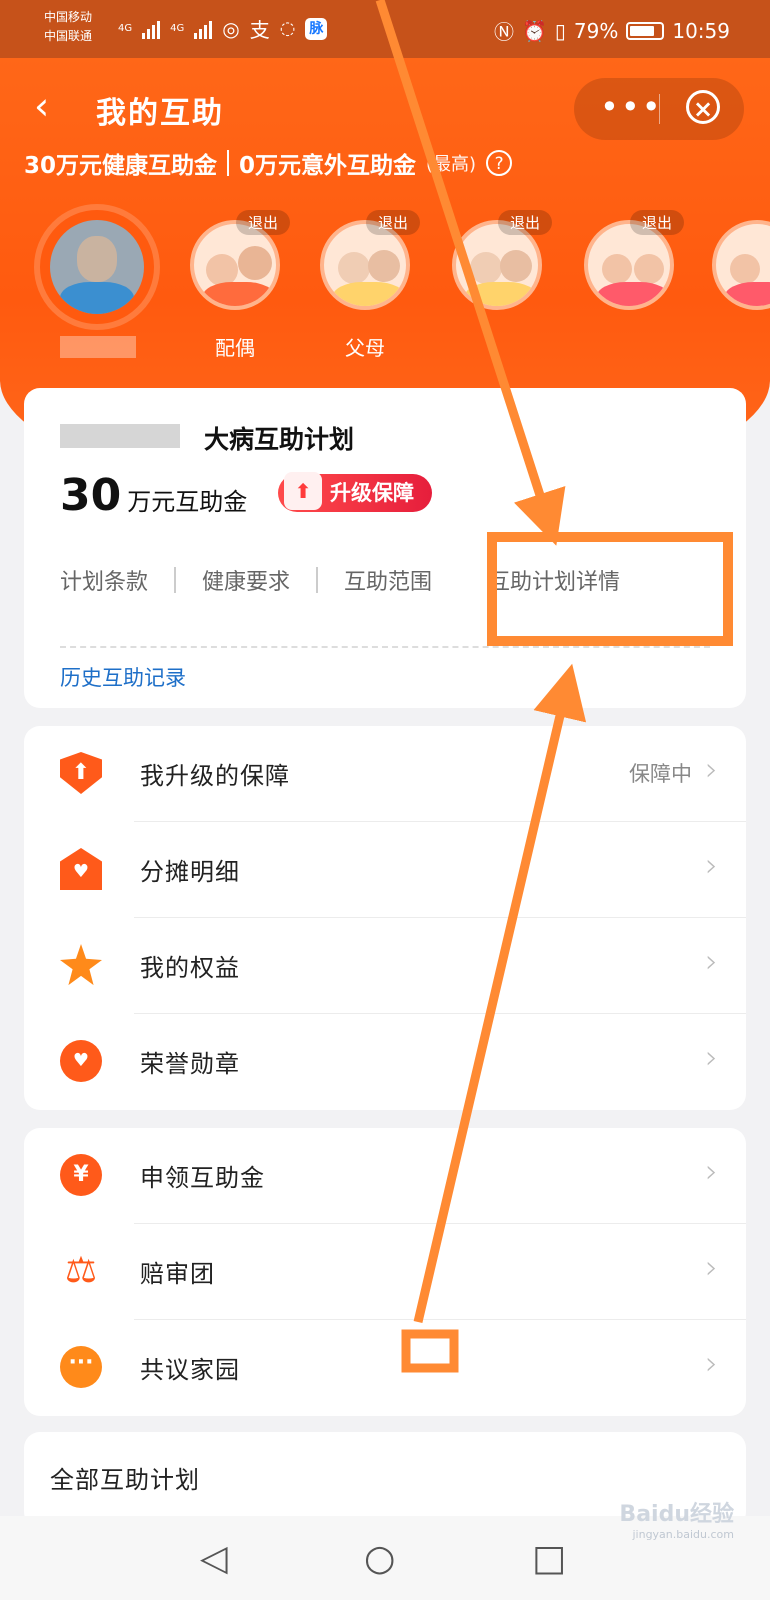 This screenshot has width=770, height=1600. What do you see at coordinates (703, 107) in the screenshot?
I see `close-icon: ×` at bounding box center [703, 107].